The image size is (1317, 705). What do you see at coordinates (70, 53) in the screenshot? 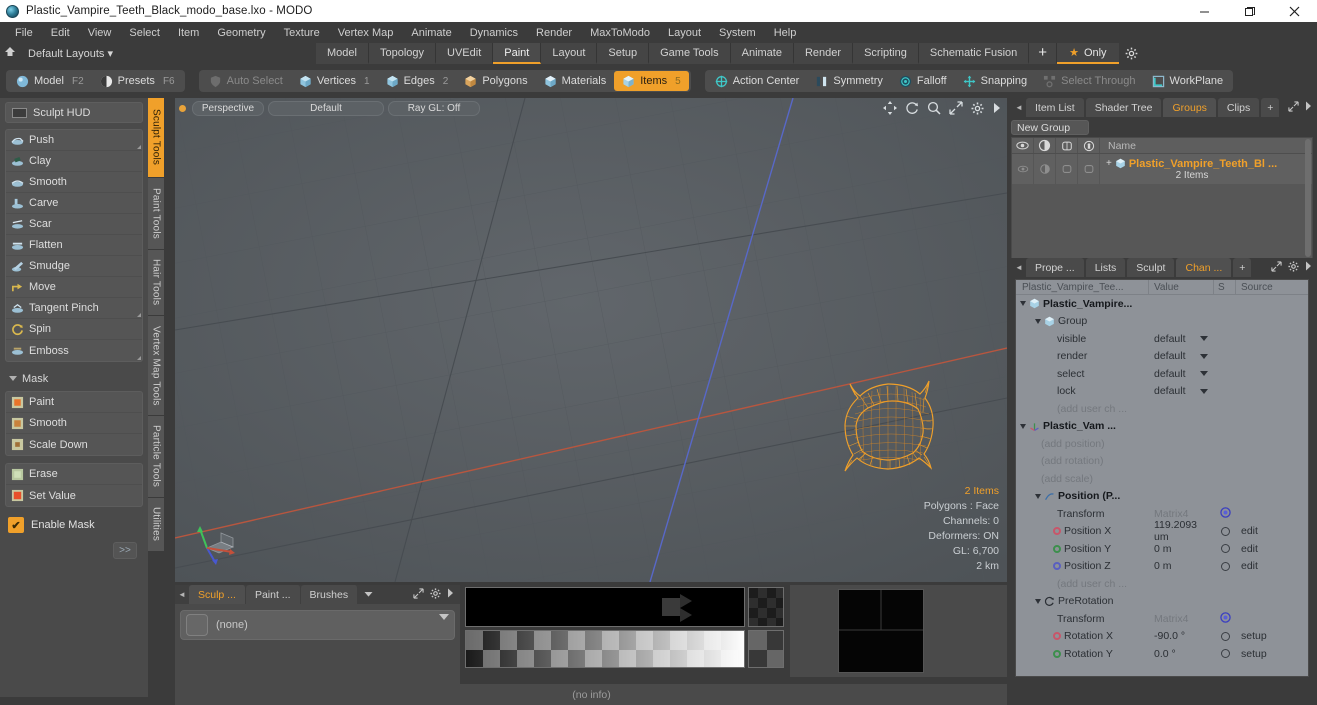
I see `default-layouts-dropdown: Default Layouts ▾` at bounding box center [70, 53].